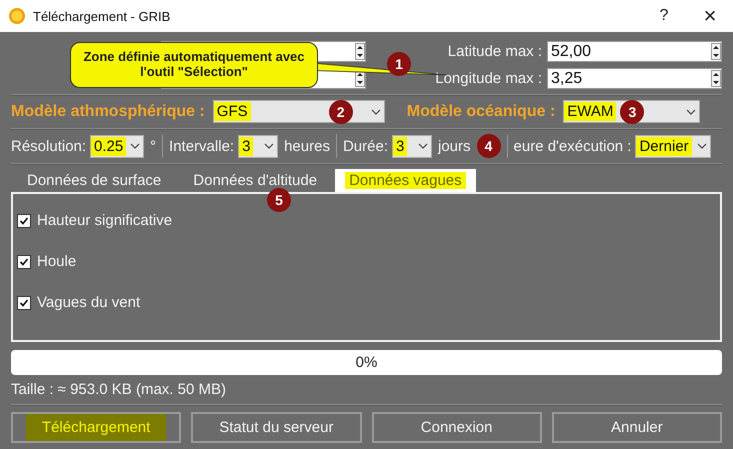 This screenshot has height=449, width=733. I want to click on checkbox-label: Hauteur significative, so click(104, 220).